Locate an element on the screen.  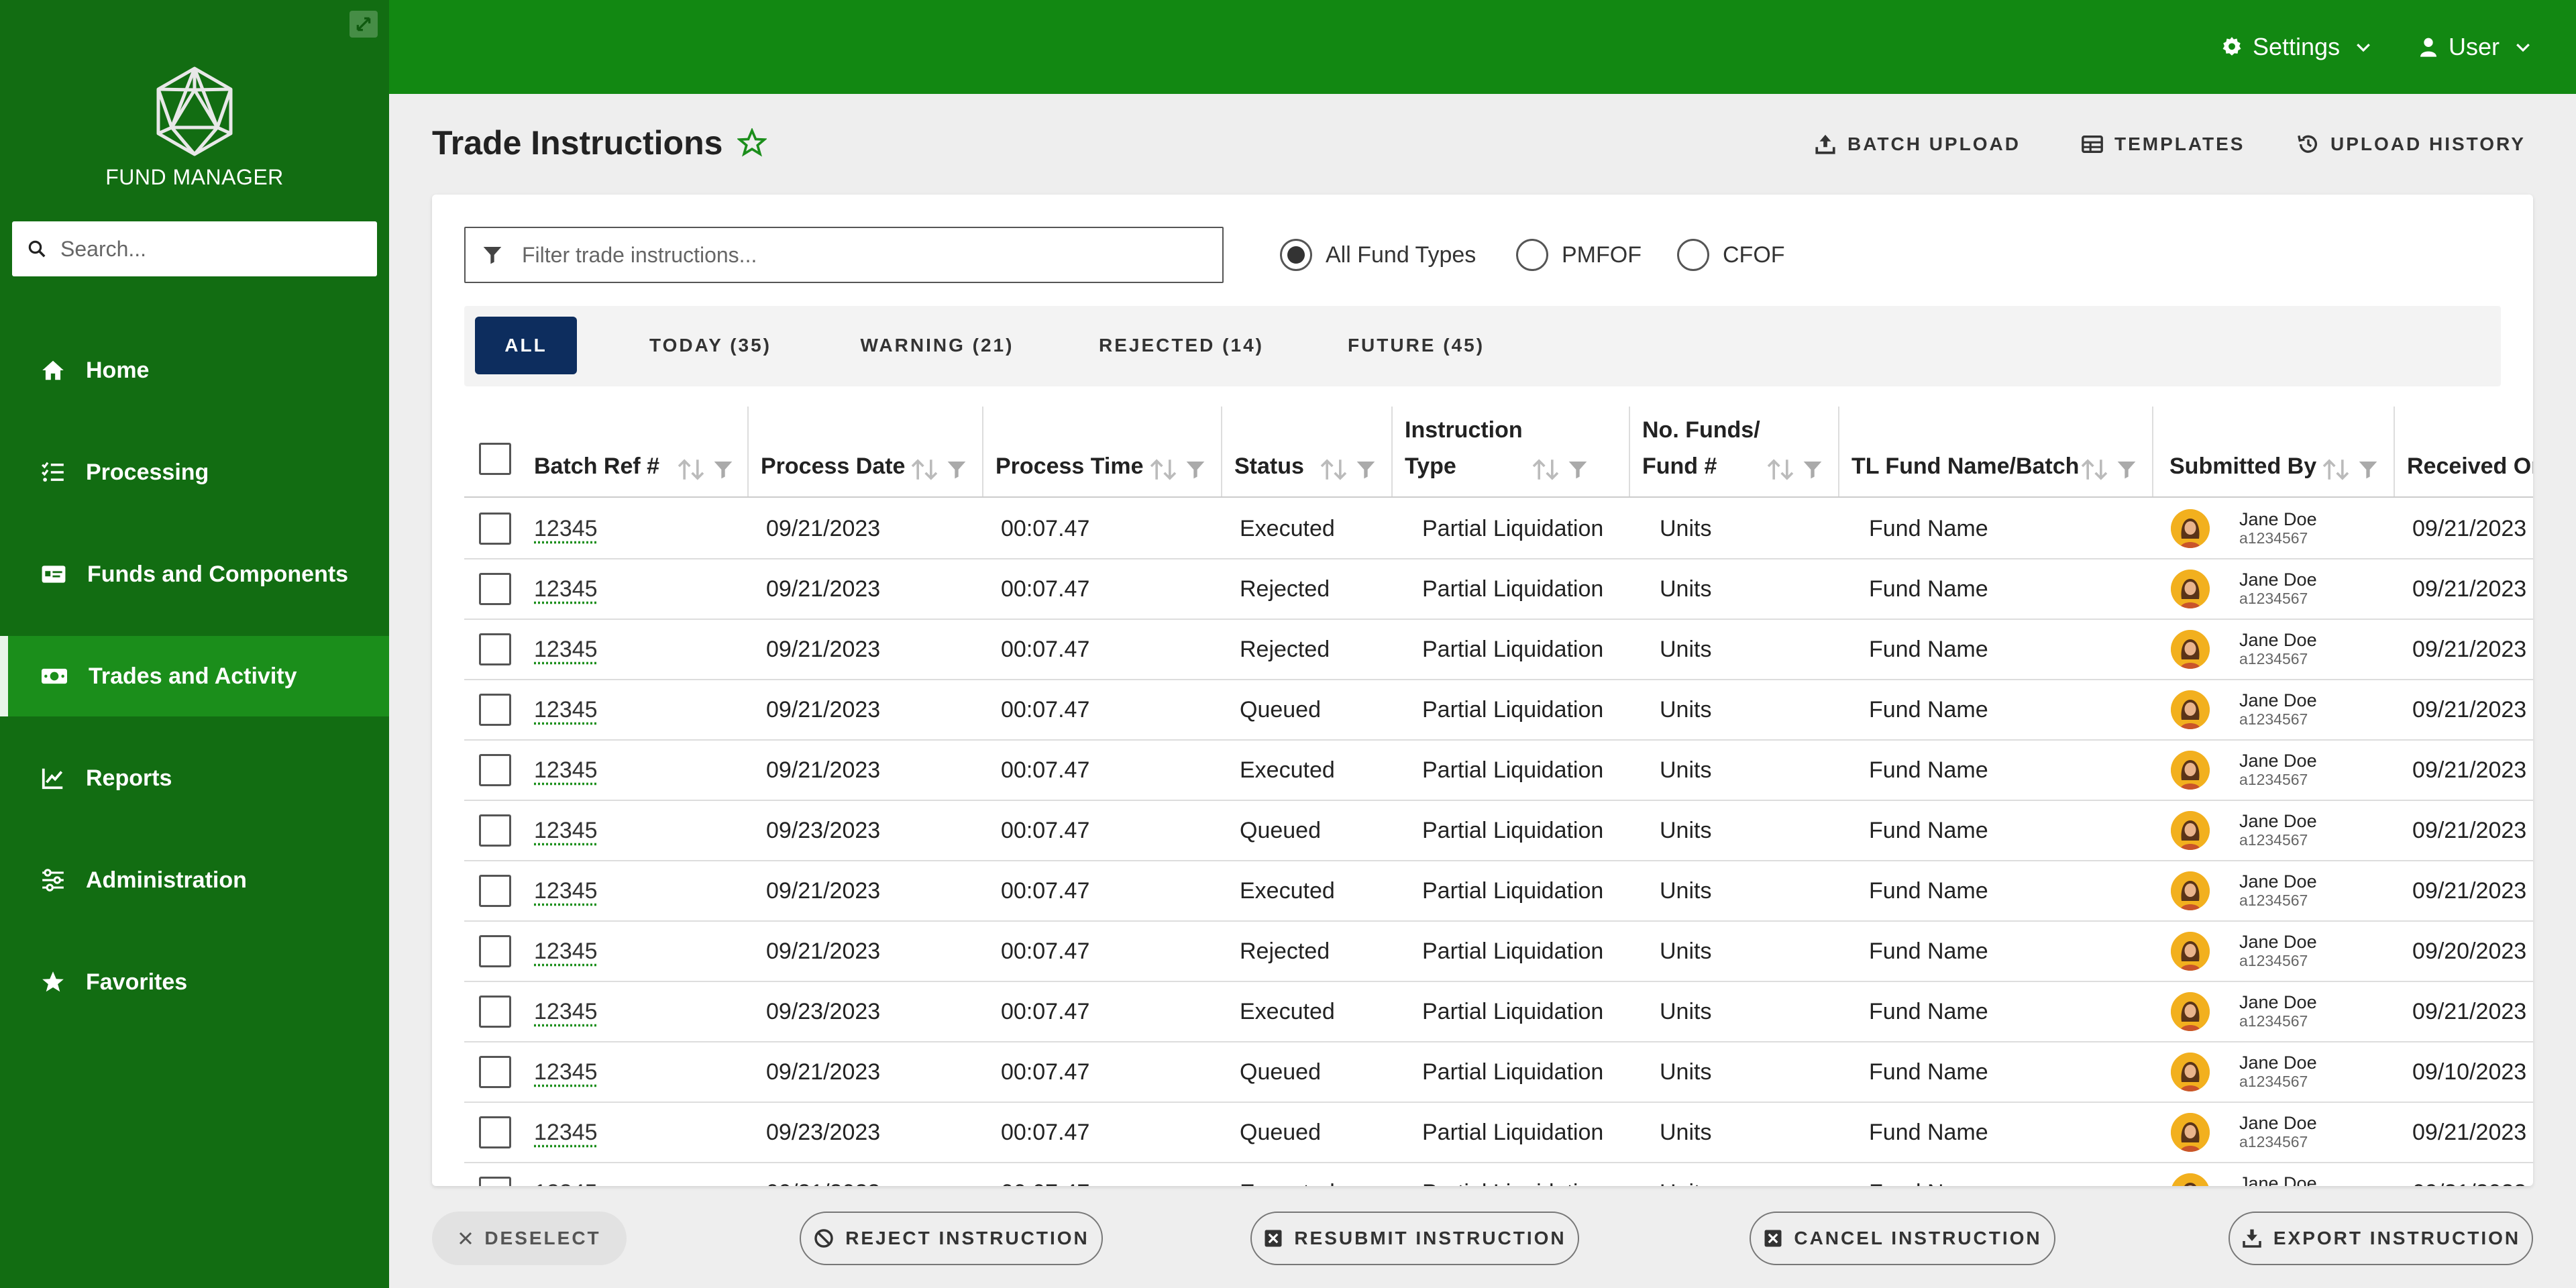
deselect-button: DESELECT is located at coordinates (529, 1238).